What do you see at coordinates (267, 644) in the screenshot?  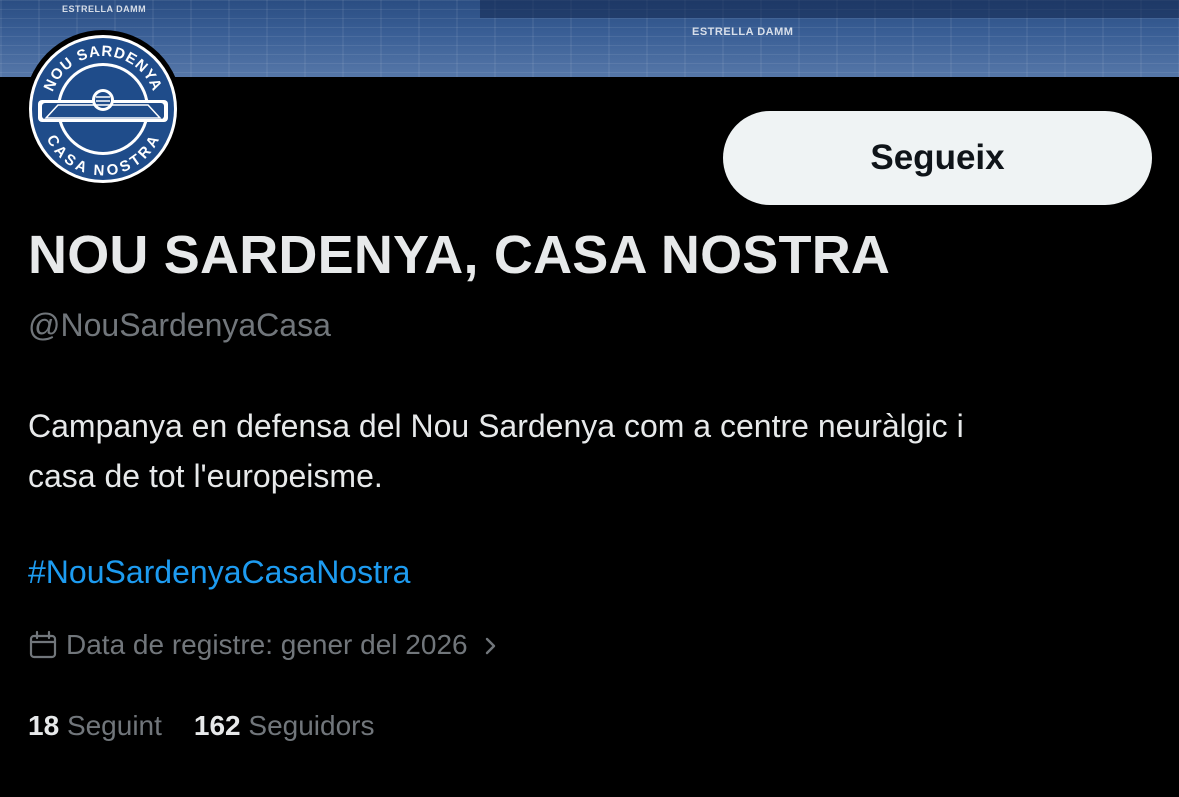 I see `joined-date-text: Data de registre: gener del 2026` at bounding box center [267, 644].